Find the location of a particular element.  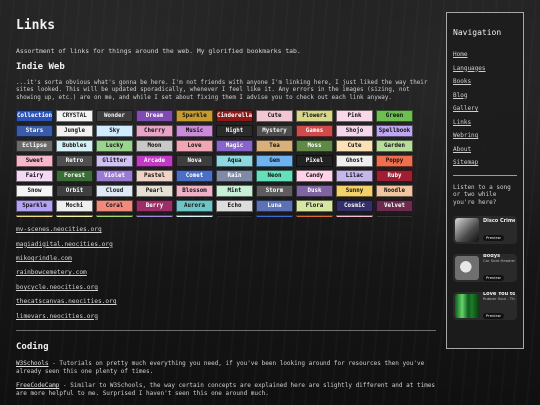

site-link: limevars.neocities.org is located at coordinates (227, 317).